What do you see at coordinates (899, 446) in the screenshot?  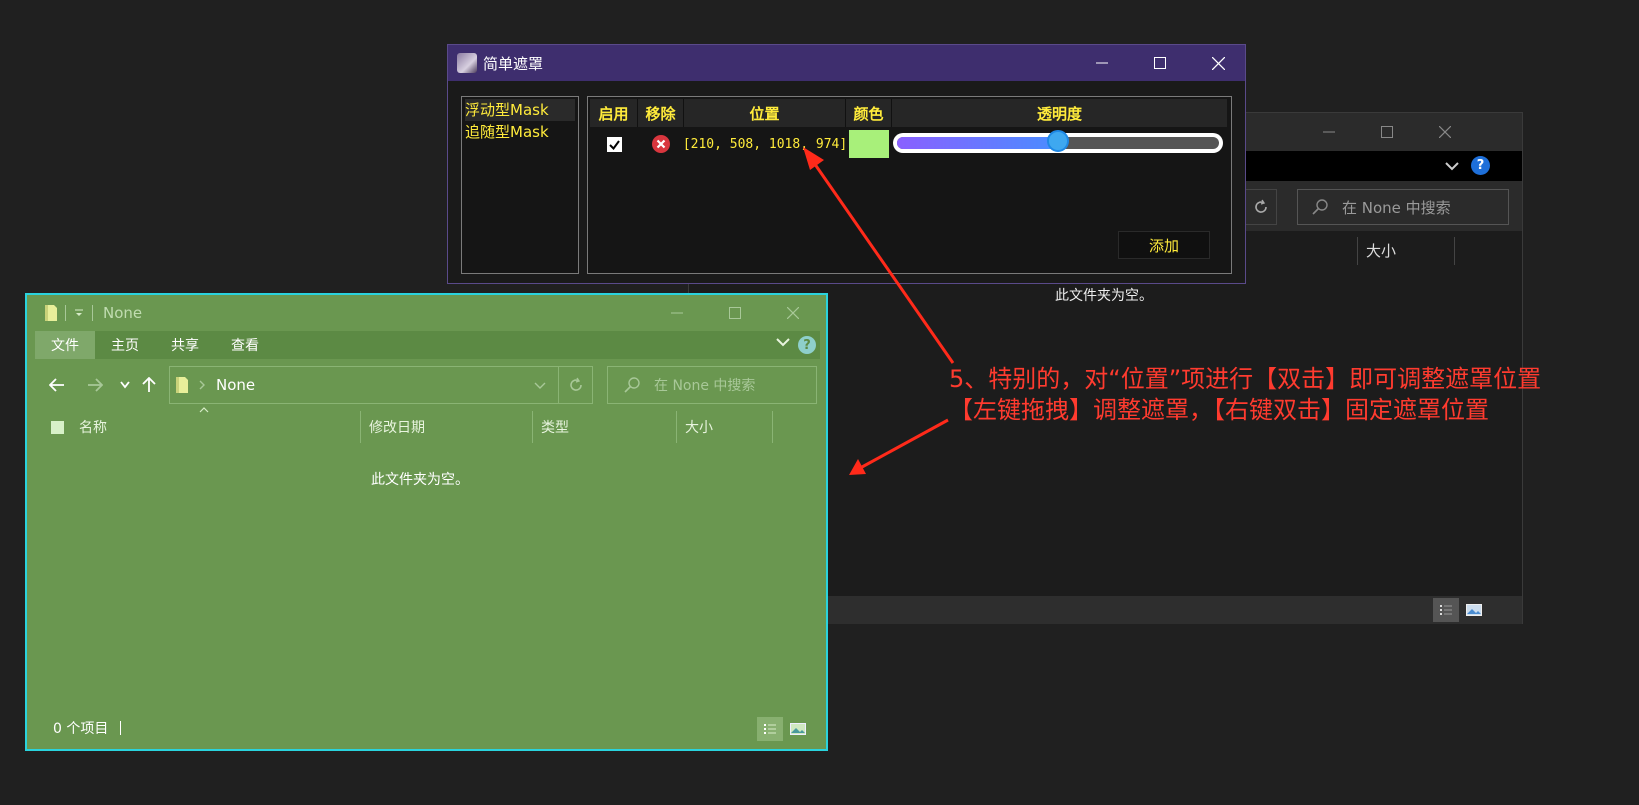 I see `arrow-to-masked-window` at bounding box center [899, 446].